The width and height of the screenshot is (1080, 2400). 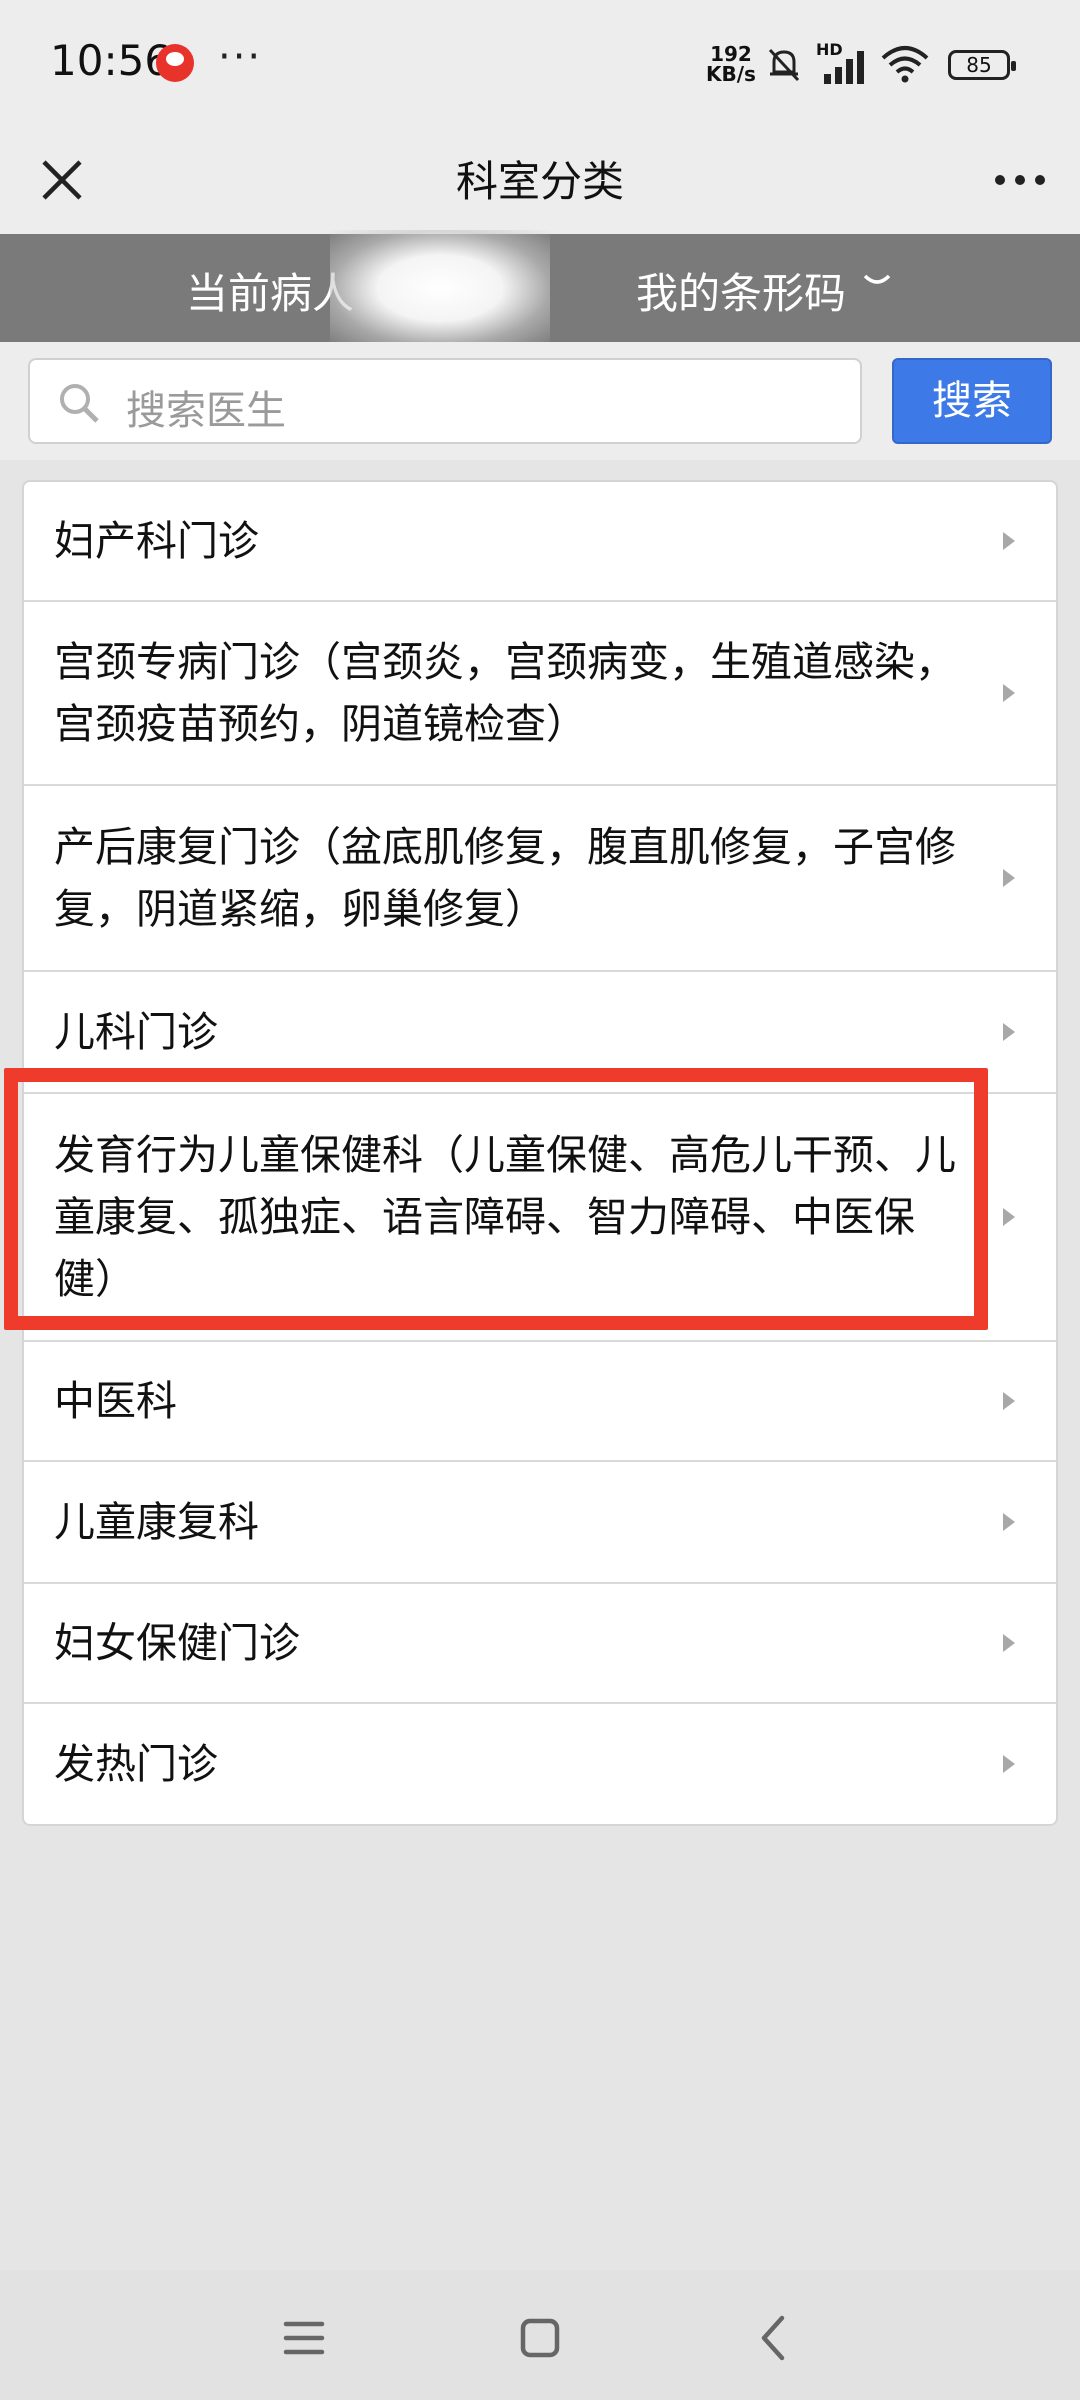 I want to click on status-bar: 10:56 ··· 192 KB/s HD 85, so click(x=540, y=63).